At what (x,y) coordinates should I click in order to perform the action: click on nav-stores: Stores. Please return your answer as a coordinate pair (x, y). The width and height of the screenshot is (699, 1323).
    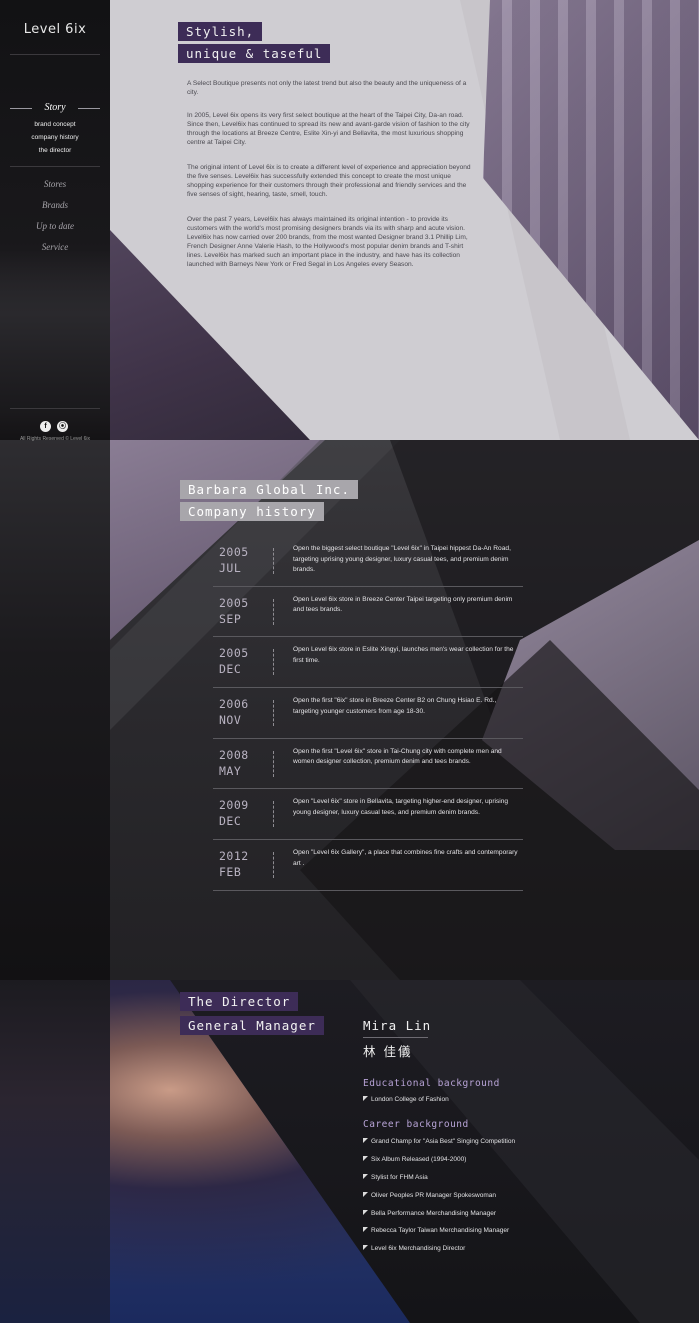
    Looking at the image, I should click on (55, 184).